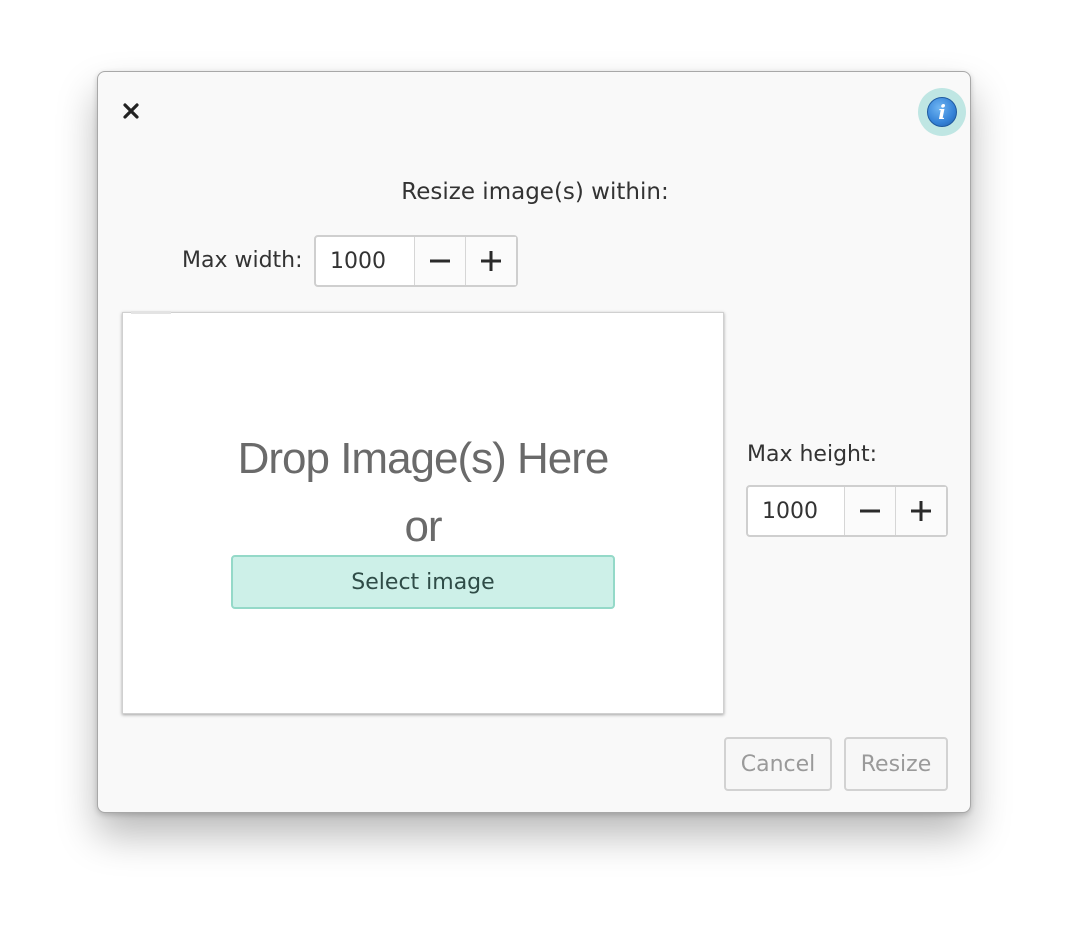  I want to click on dialog-heading: Resize image(s) within:, so click(535, 192).